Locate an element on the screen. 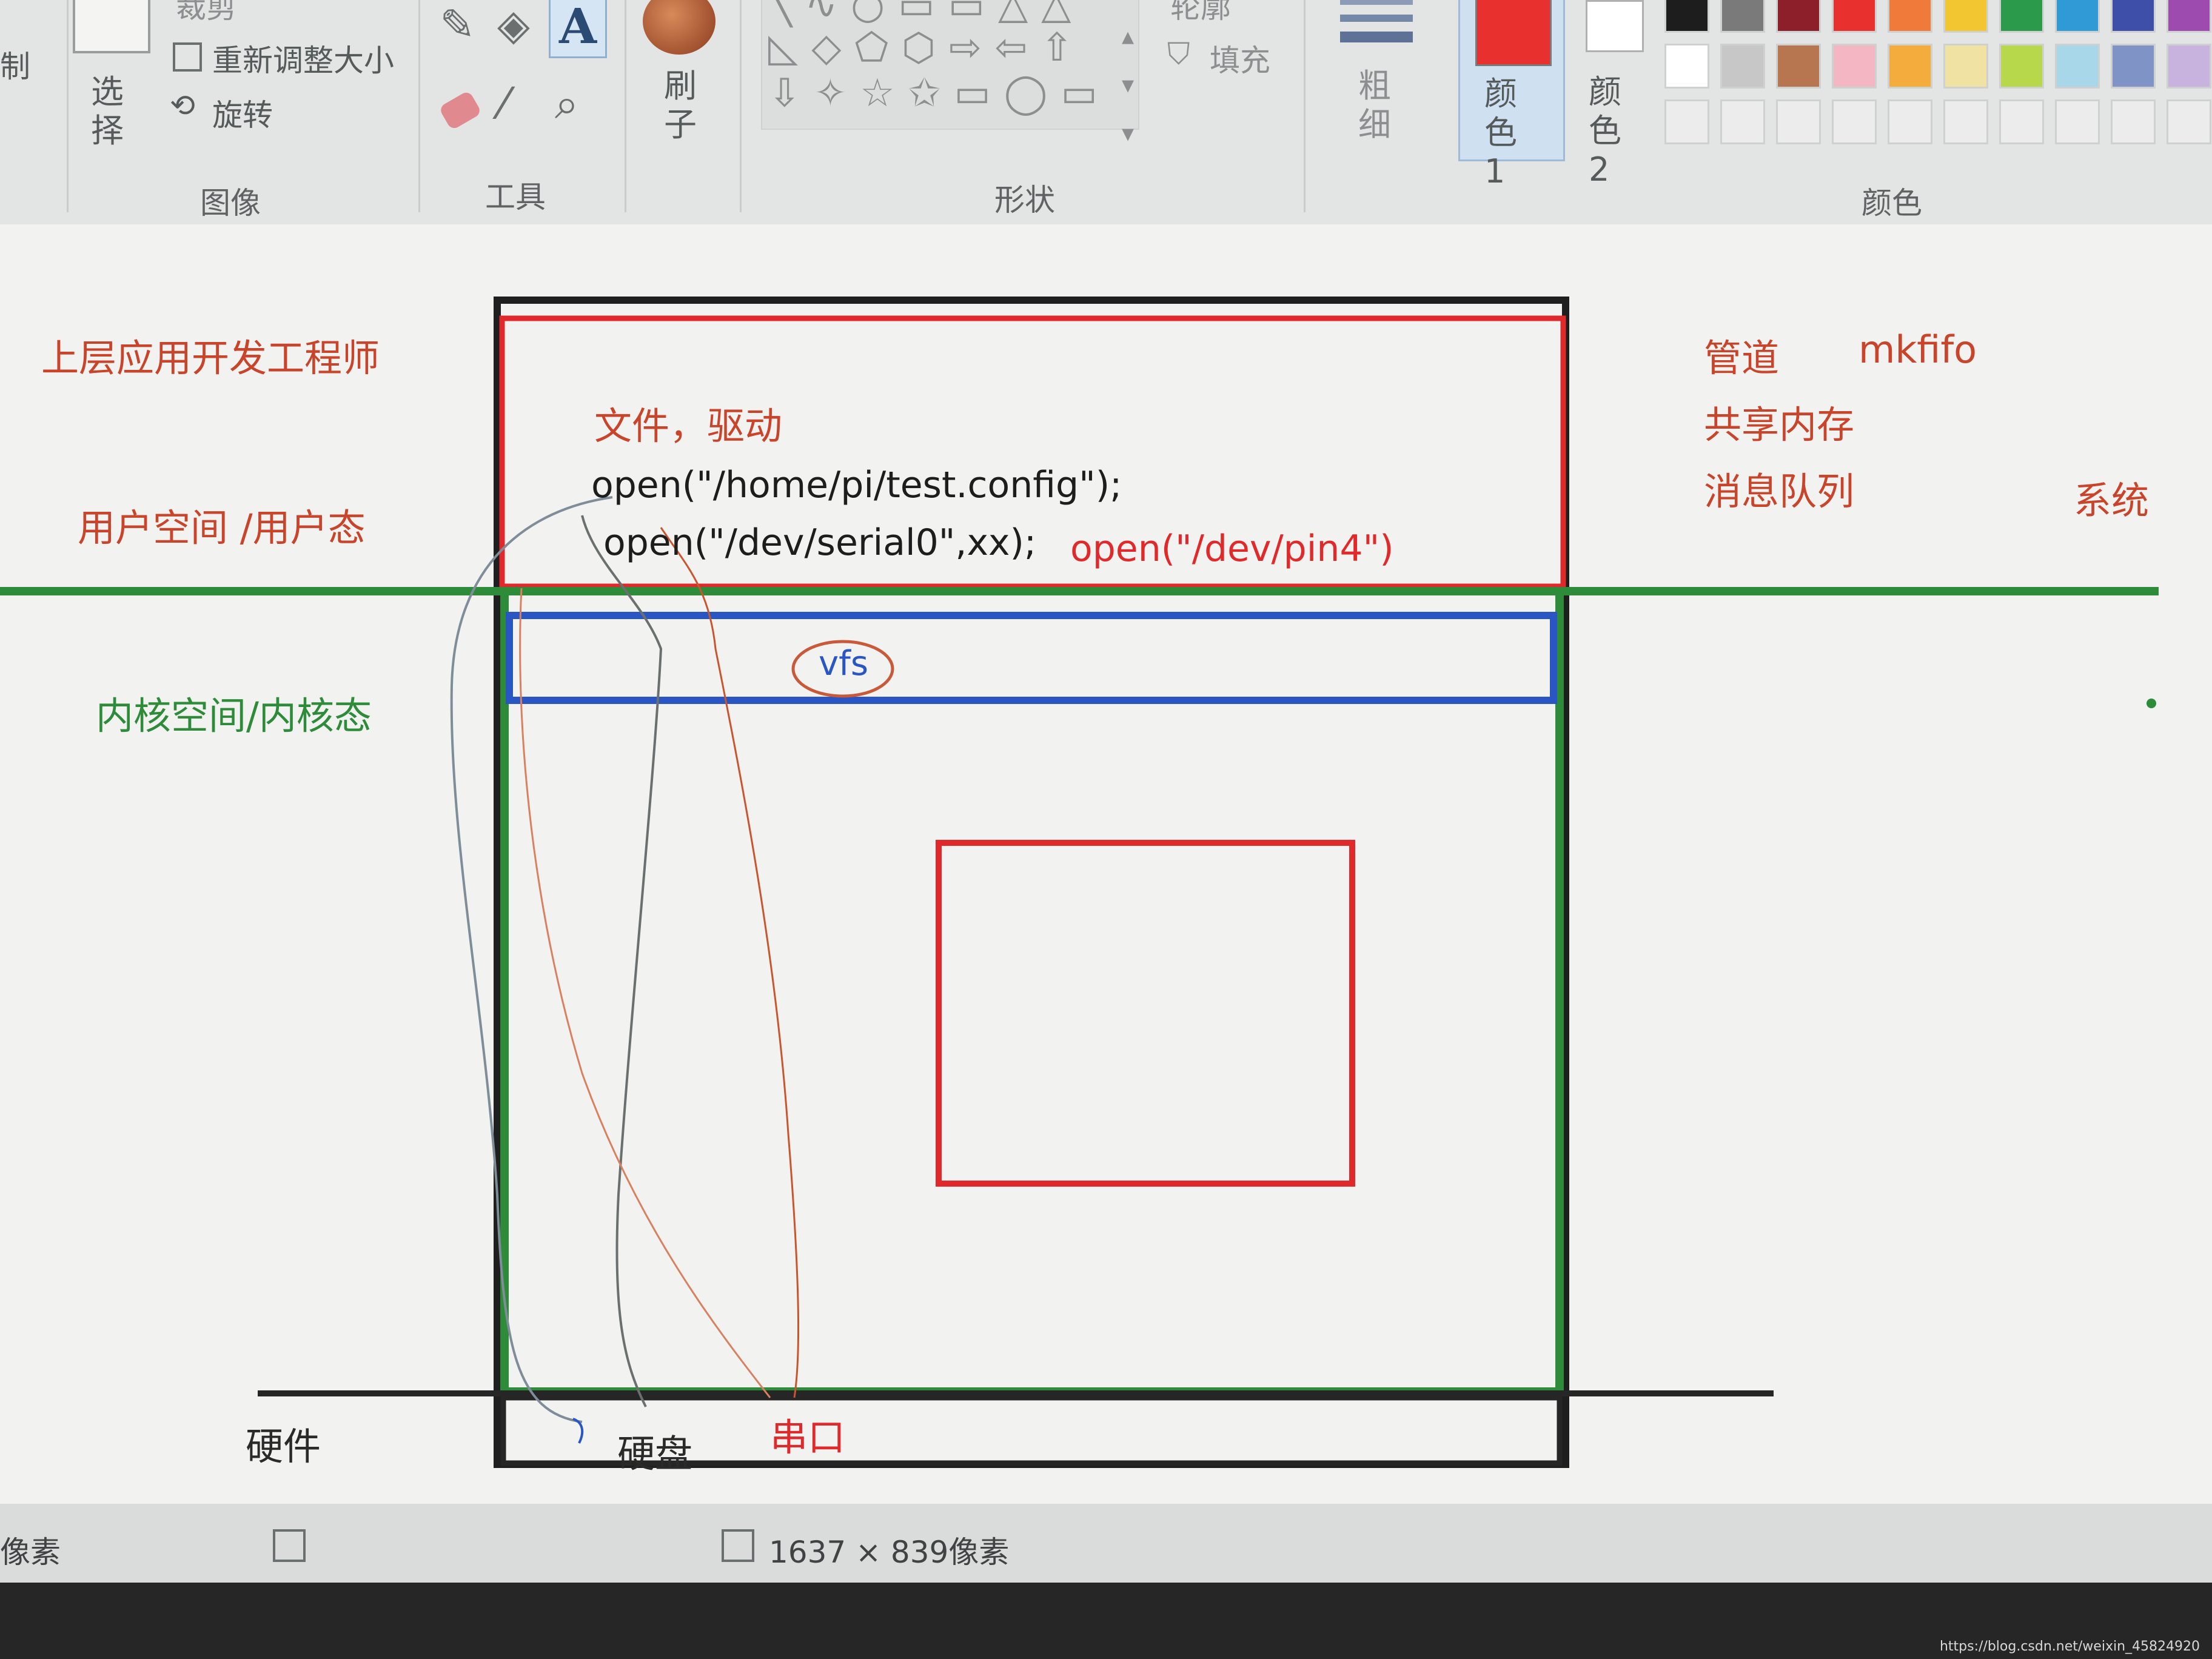 This screenshot has width=2212, height=1659. color2-label: 颜色 2 is located at coordinates (1605, 131).